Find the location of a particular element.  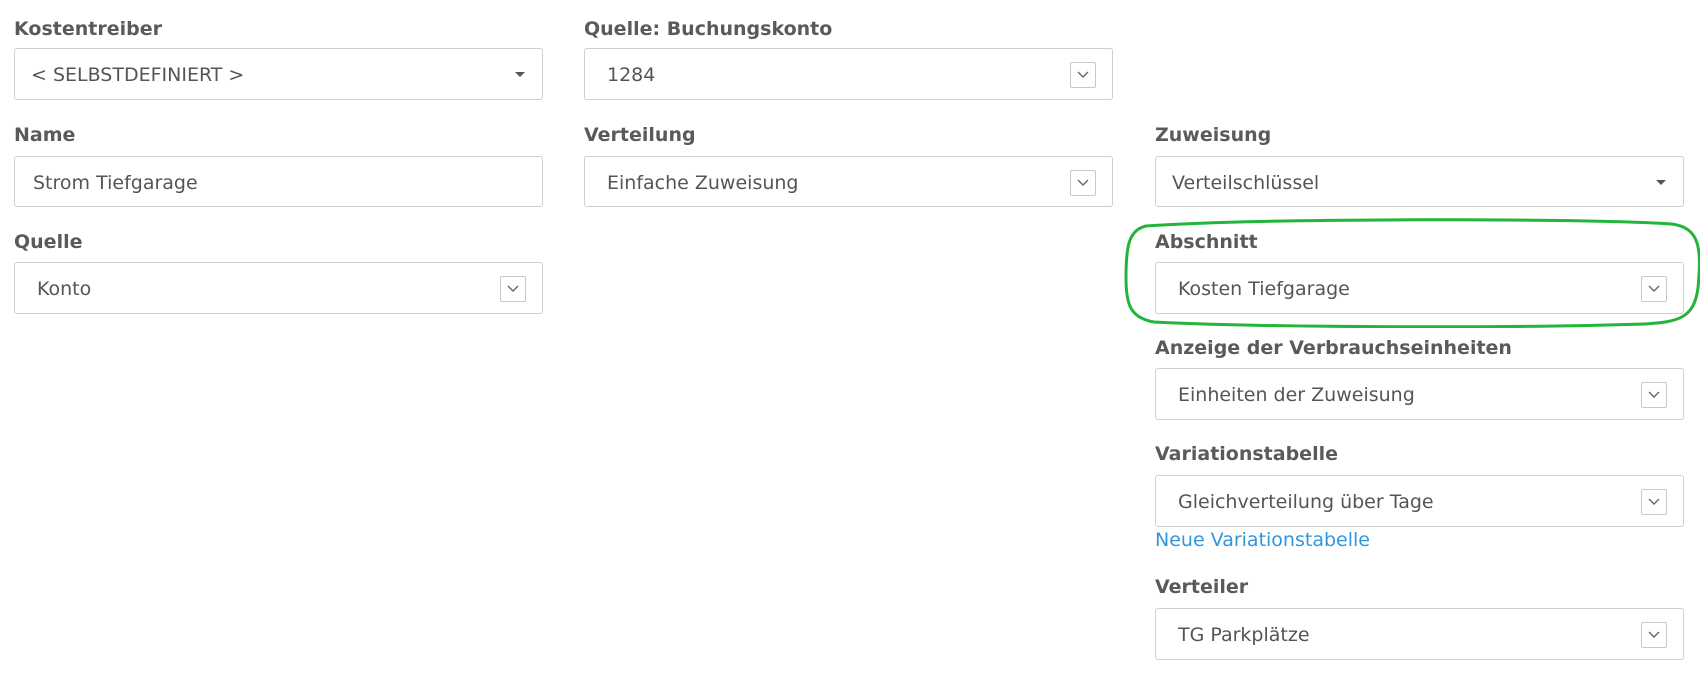

variationstabelle-value: Gleichverteilung über Tage is located at coordinates (1306, 502).